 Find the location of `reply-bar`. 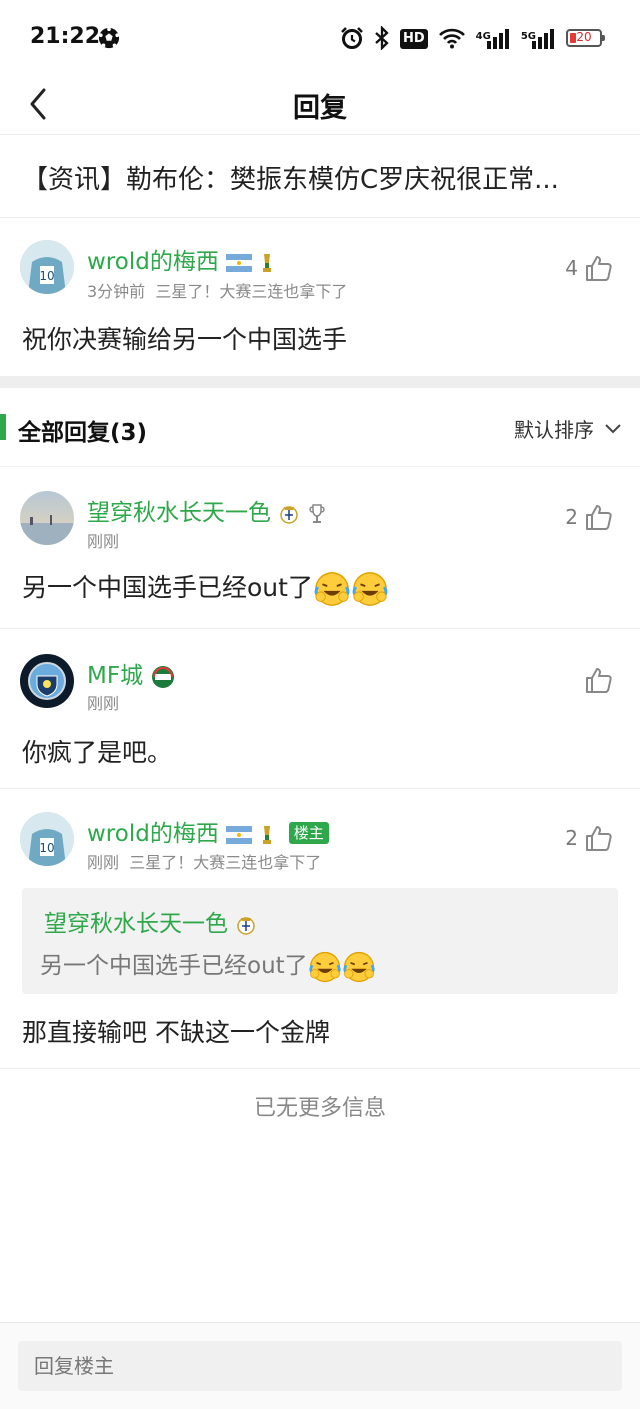

reply-bar is located at coordinates (320, 1365).